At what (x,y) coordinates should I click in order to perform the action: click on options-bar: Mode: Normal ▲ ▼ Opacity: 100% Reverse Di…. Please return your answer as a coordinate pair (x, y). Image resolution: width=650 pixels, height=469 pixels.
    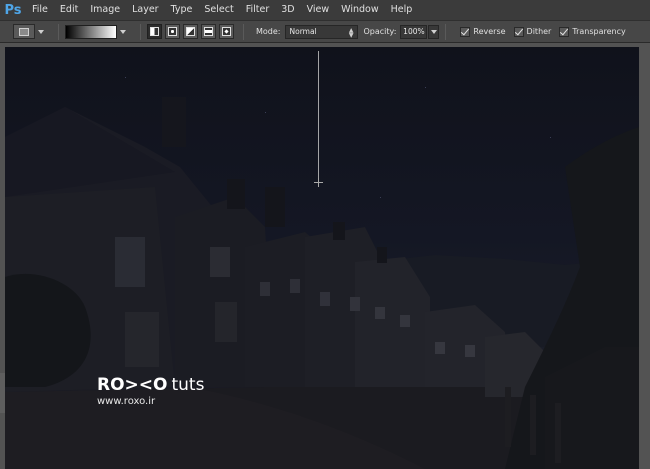
    Looking at the image, I should click on (325, 31).